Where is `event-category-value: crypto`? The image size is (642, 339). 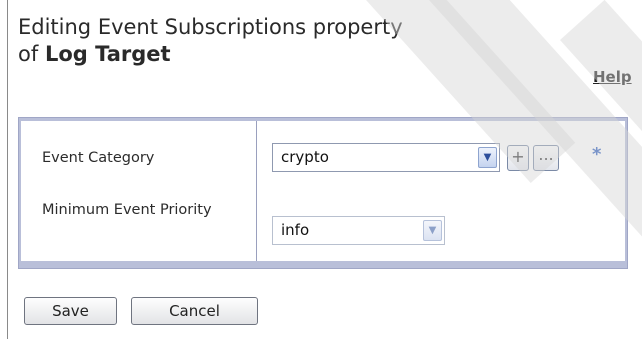
event-category-value: crypto is located at coordinates (305, 157).